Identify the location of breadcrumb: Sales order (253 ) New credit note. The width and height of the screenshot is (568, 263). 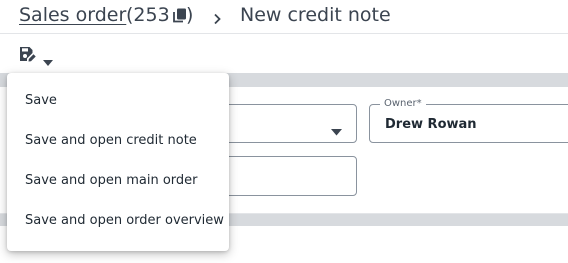
(284, 17).